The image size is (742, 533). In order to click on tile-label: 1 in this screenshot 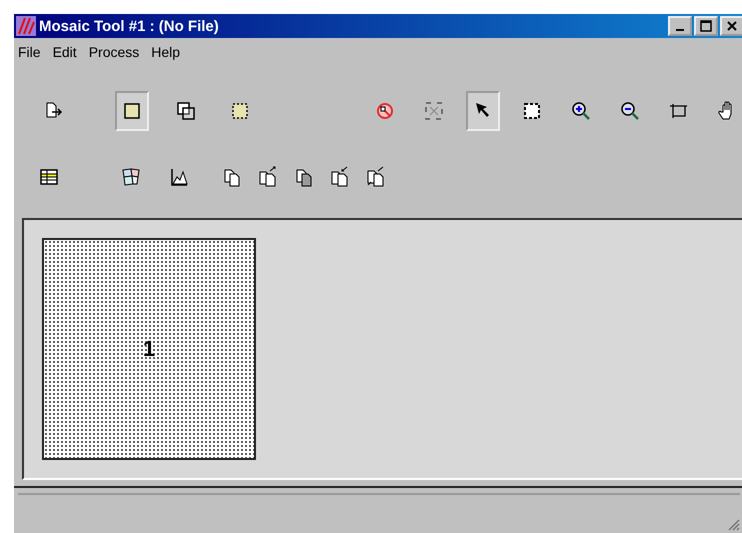, I will do `click(149, 349)`.